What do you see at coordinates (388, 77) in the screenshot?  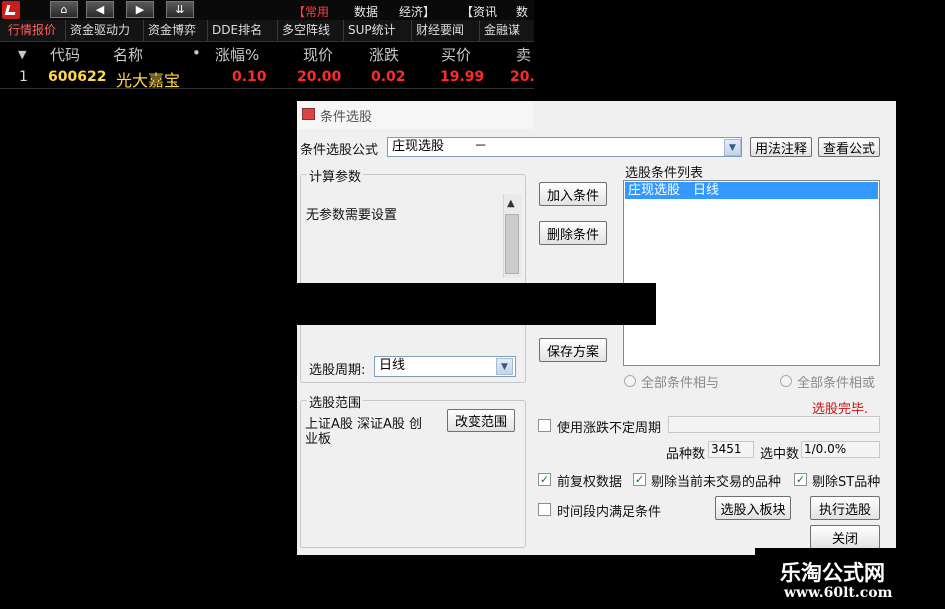 I see `stock-change: 0.02` at bounding box center [388, 77].